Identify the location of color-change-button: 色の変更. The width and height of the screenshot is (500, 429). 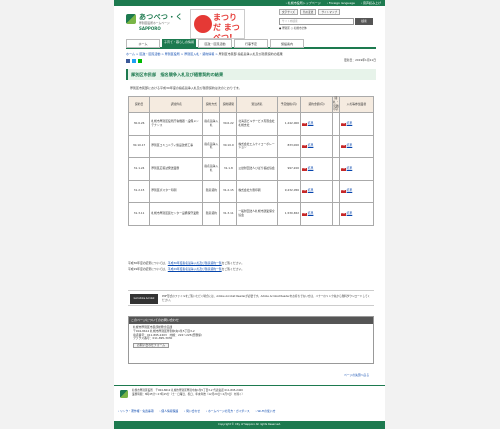
(308, 12).